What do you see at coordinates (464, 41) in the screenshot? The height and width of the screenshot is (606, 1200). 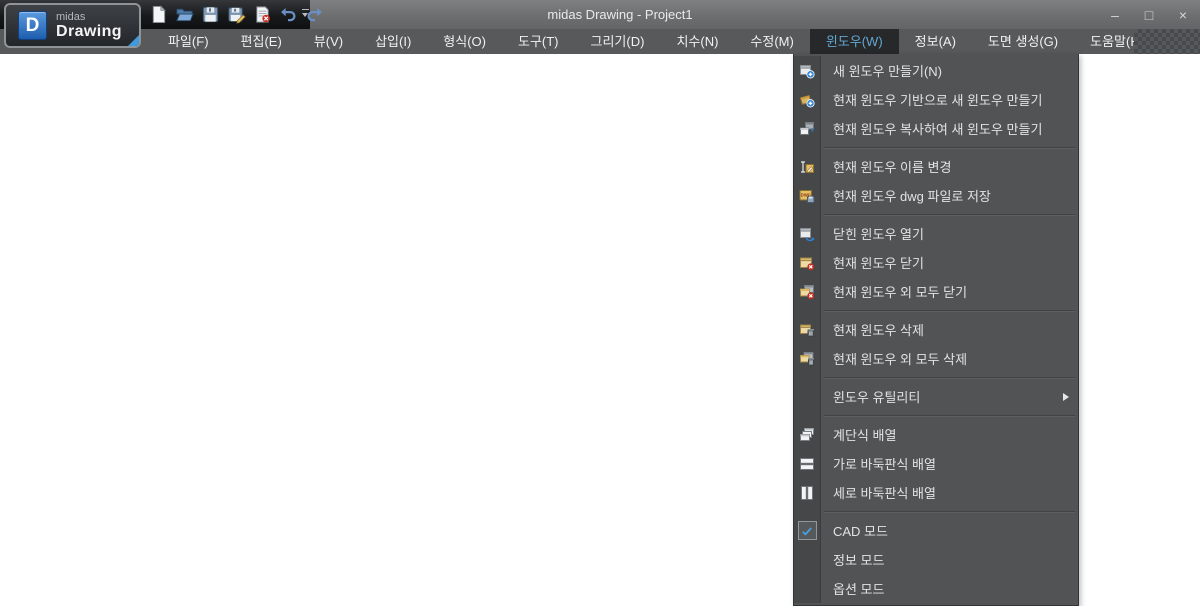 I see `menu-bar-item: 형식(O)` at bounding box center [464, 41].